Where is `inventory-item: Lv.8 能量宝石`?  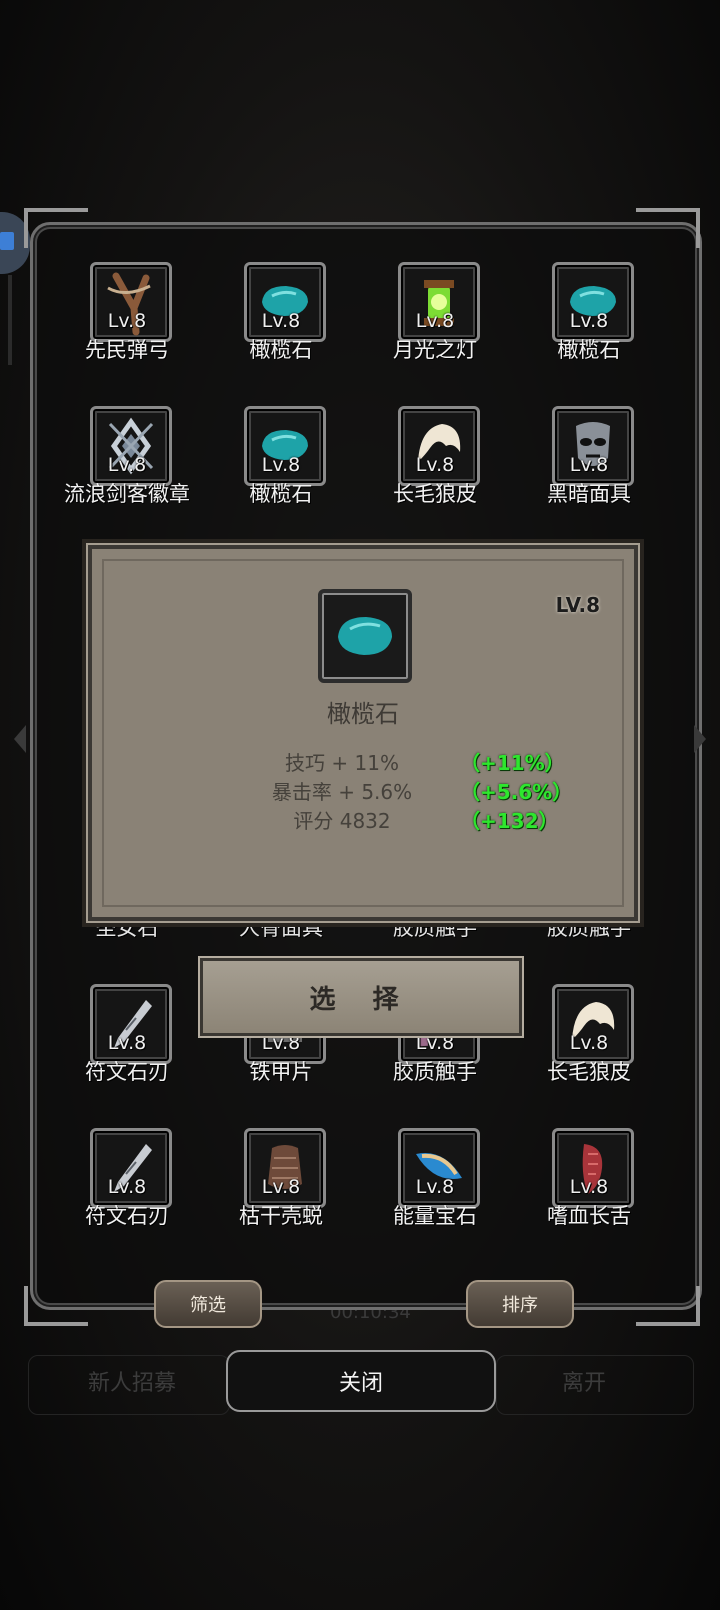 inventory-item: Lv.8 能量宝石 is located at coordinates (435, 1183).